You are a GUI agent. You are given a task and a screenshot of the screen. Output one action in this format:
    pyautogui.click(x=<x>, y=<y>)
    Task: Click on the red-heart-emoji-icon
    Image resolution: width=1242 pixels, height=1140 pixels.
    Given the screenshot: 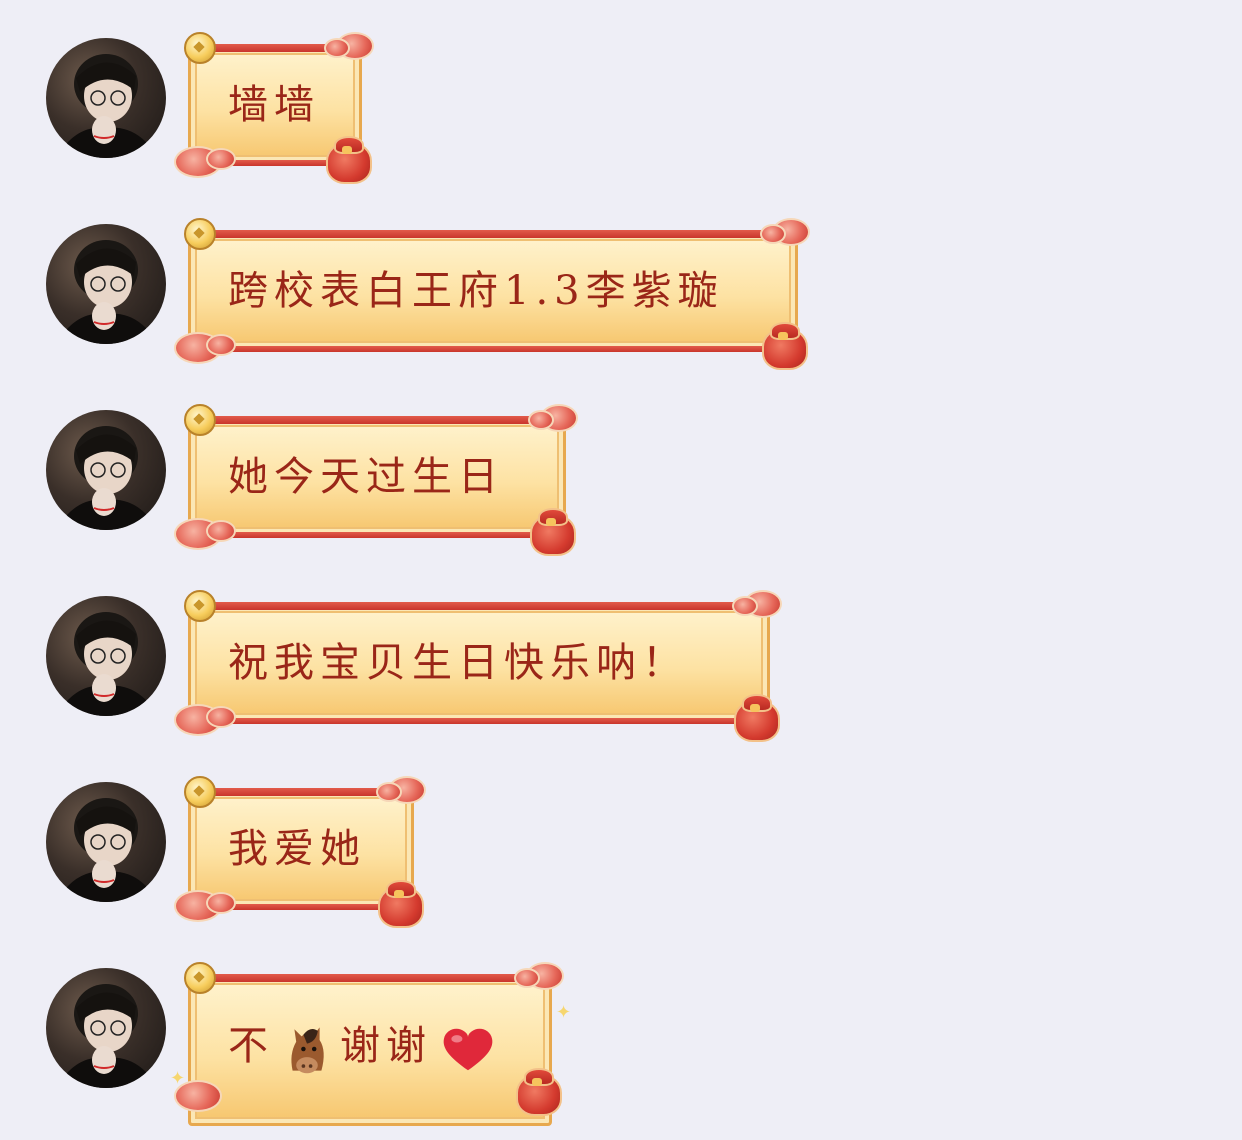 What is the action you would take?
    pyautogui.click(x=468, y=1049)
    